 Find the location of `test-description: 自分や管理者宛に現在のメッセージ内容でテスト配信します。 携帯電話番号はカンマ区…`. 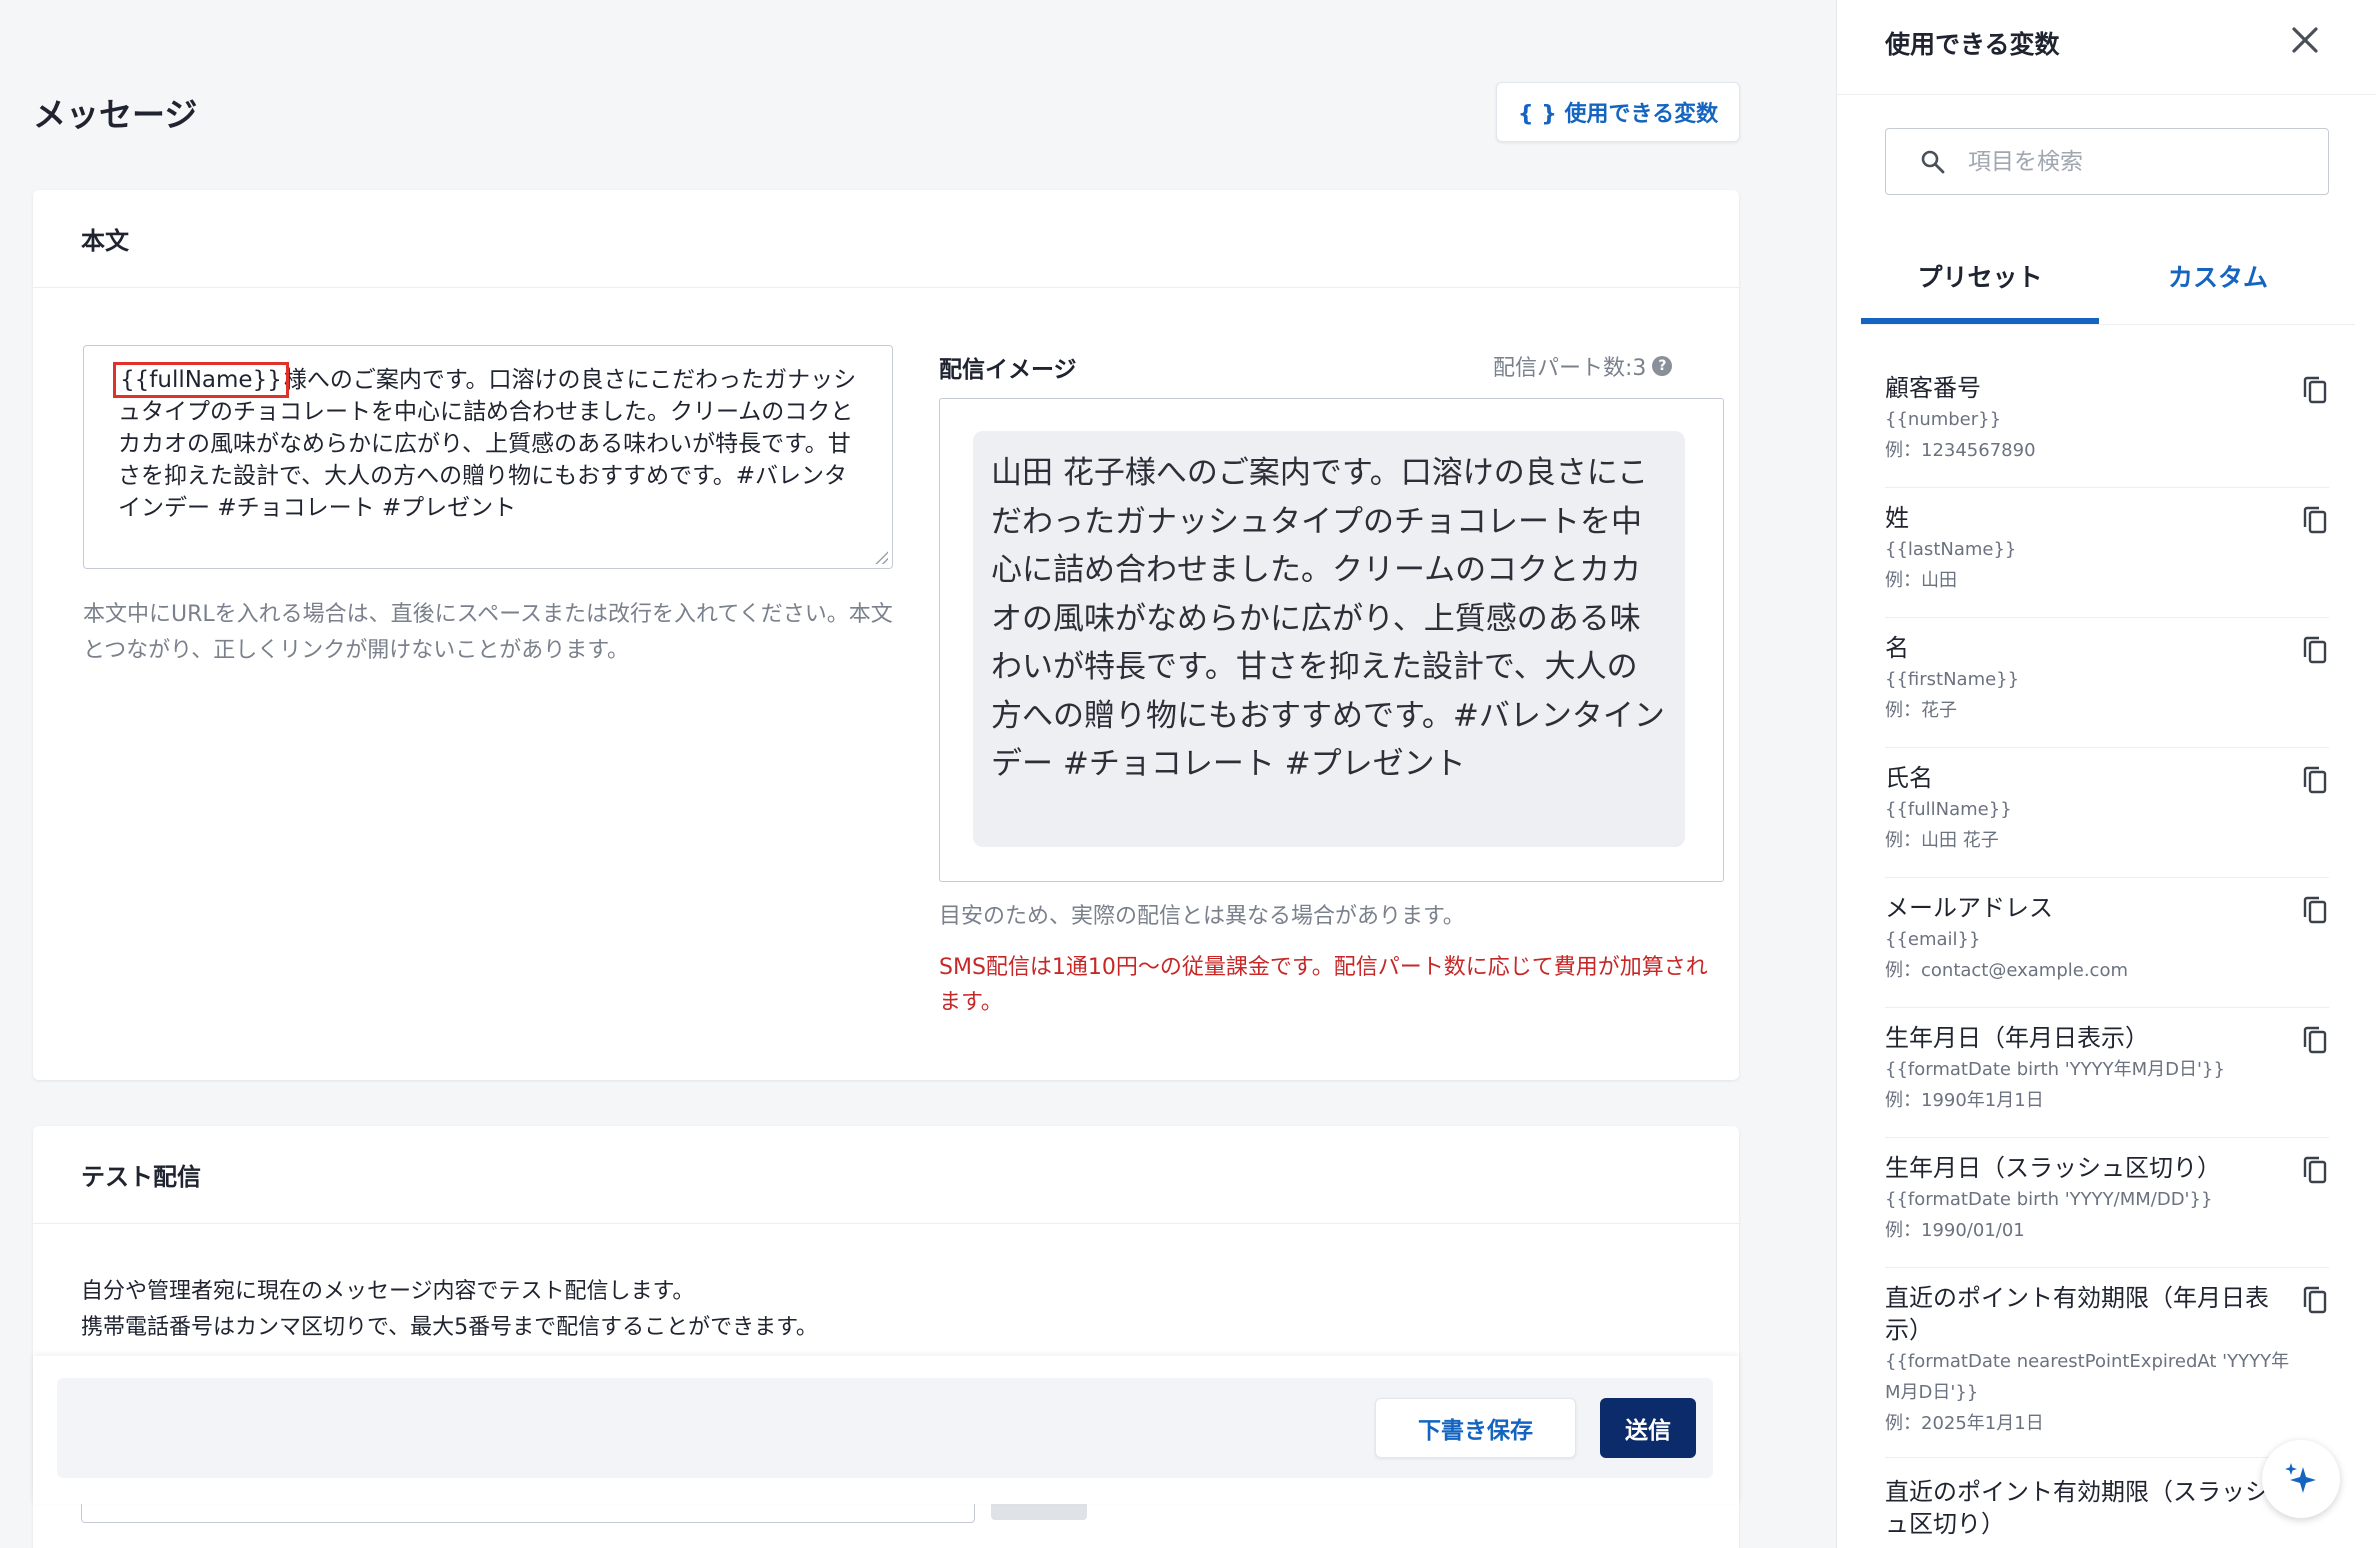

test-description: 自分や管理者宛に現在のメッセージ内容でテスト配信します。 携帯電話番号はカンマ区… is located at coordinates (449, 1310).